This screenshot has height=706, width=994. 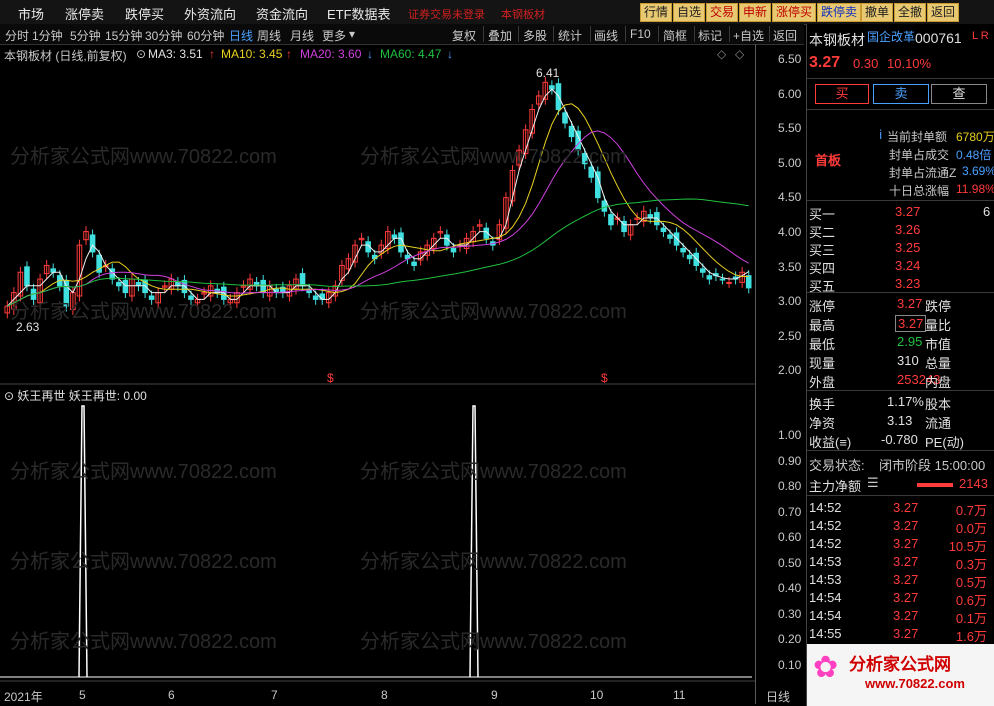 What do you see at coordinates (31, 13) in the screenshot?
I see `menu-market: 市场` at bounding box center [31, 13].